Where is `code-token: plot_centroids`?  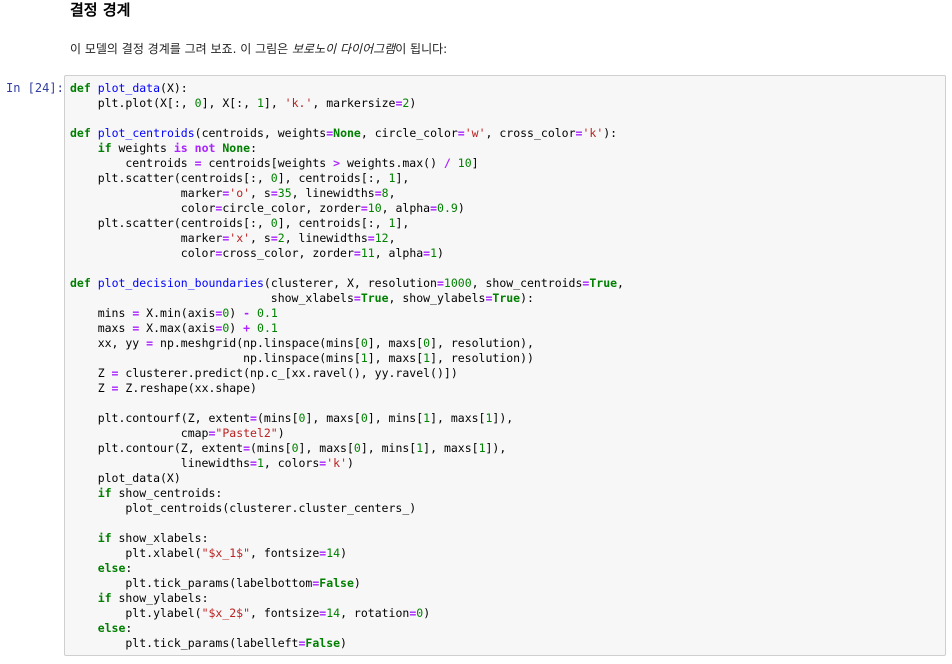
code-token: plot_centroids is located at coordinates (146, 133).